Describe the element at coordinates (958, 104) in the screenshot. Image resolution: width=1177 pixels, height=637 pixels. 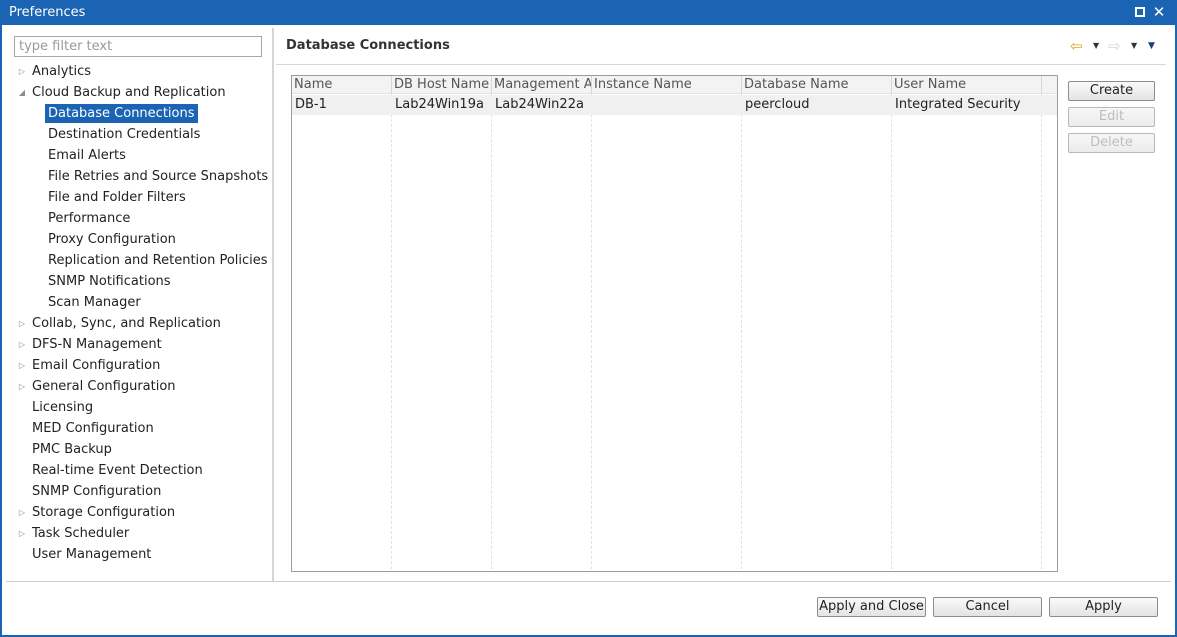
I see `cell-user-name: Integrated Security` at that location.